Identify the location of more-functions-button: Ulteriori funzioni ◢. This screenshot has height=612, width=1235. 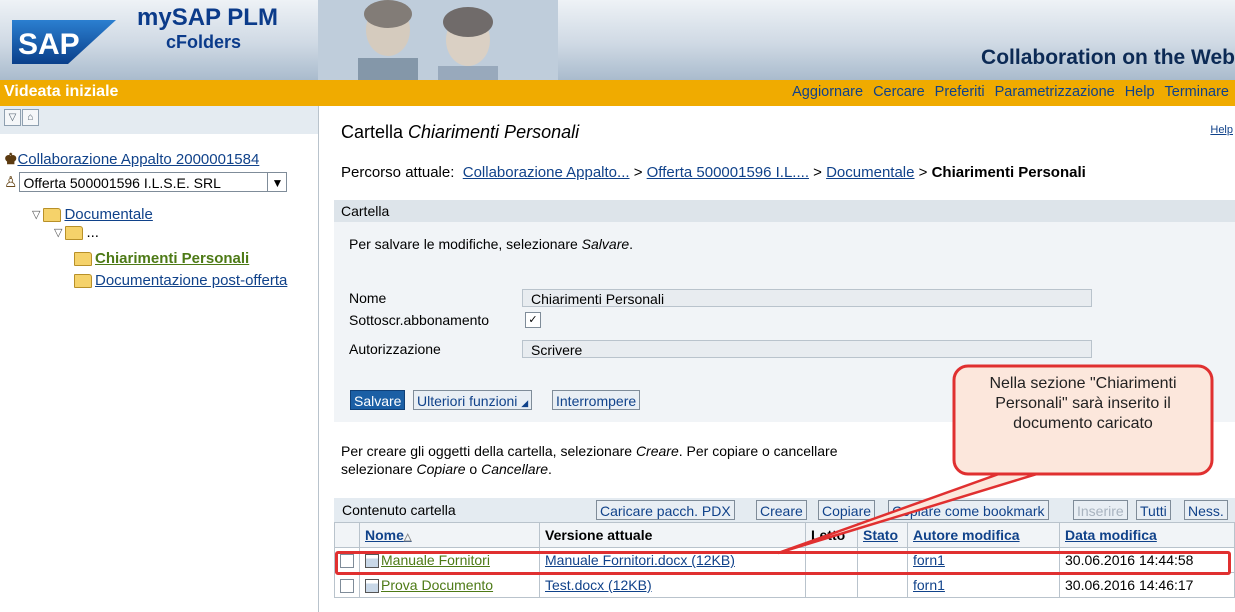
(473, 400).